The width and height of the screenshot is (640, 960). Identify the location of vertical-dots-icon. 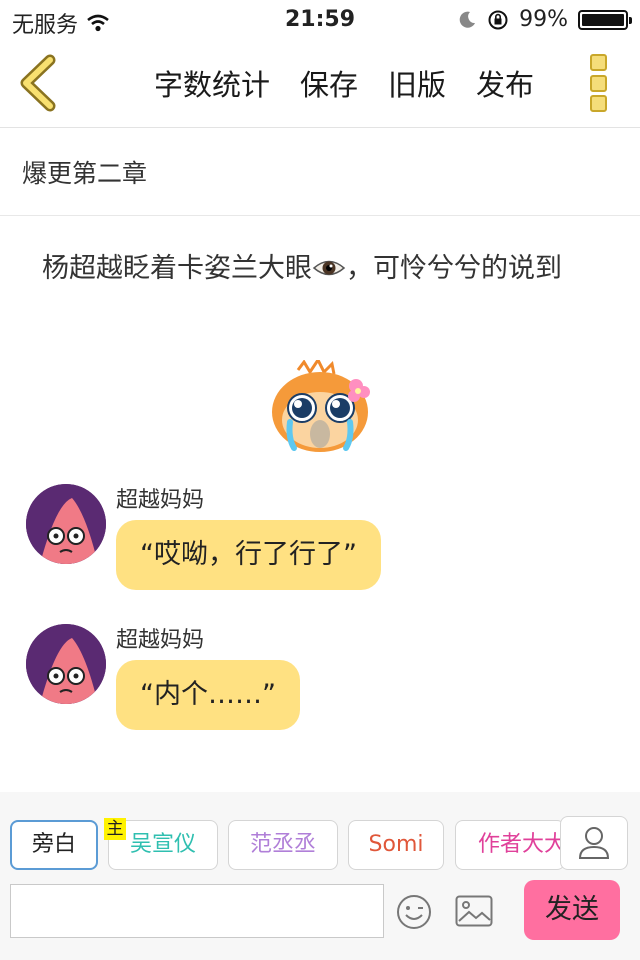
(601, 83).